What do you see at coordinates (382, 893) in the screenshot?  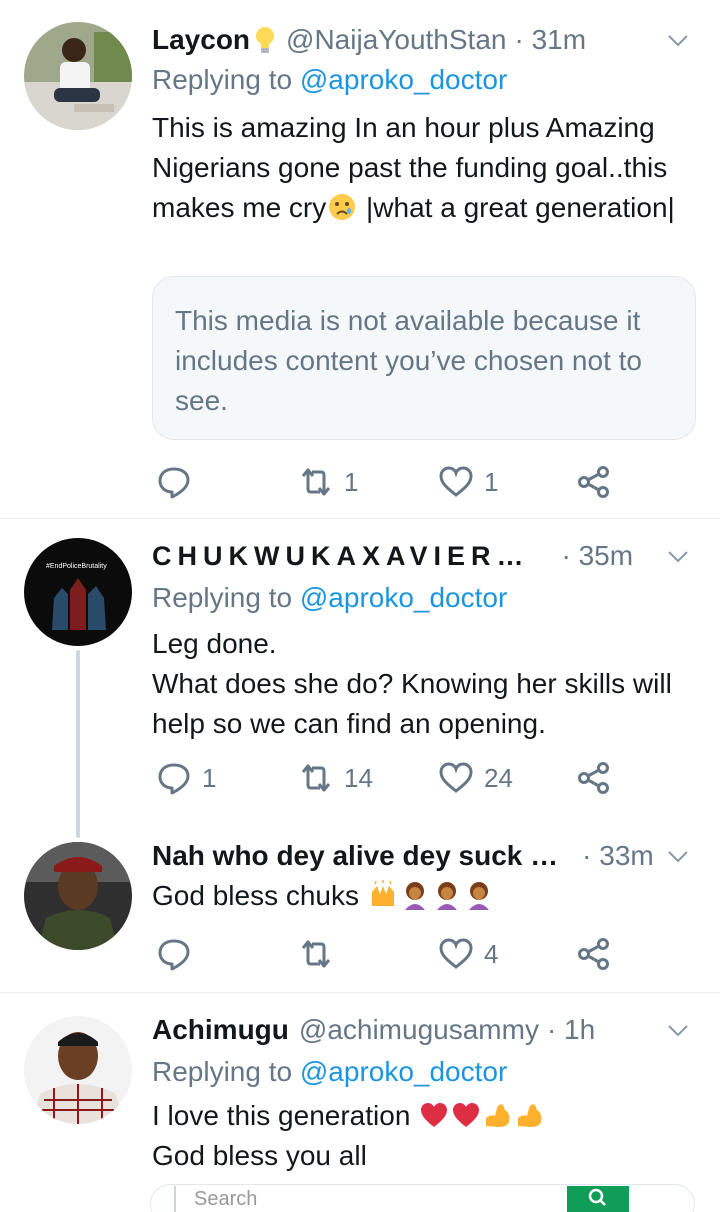 I see `raising-hands-emoji` at bounding box center [382, 893].